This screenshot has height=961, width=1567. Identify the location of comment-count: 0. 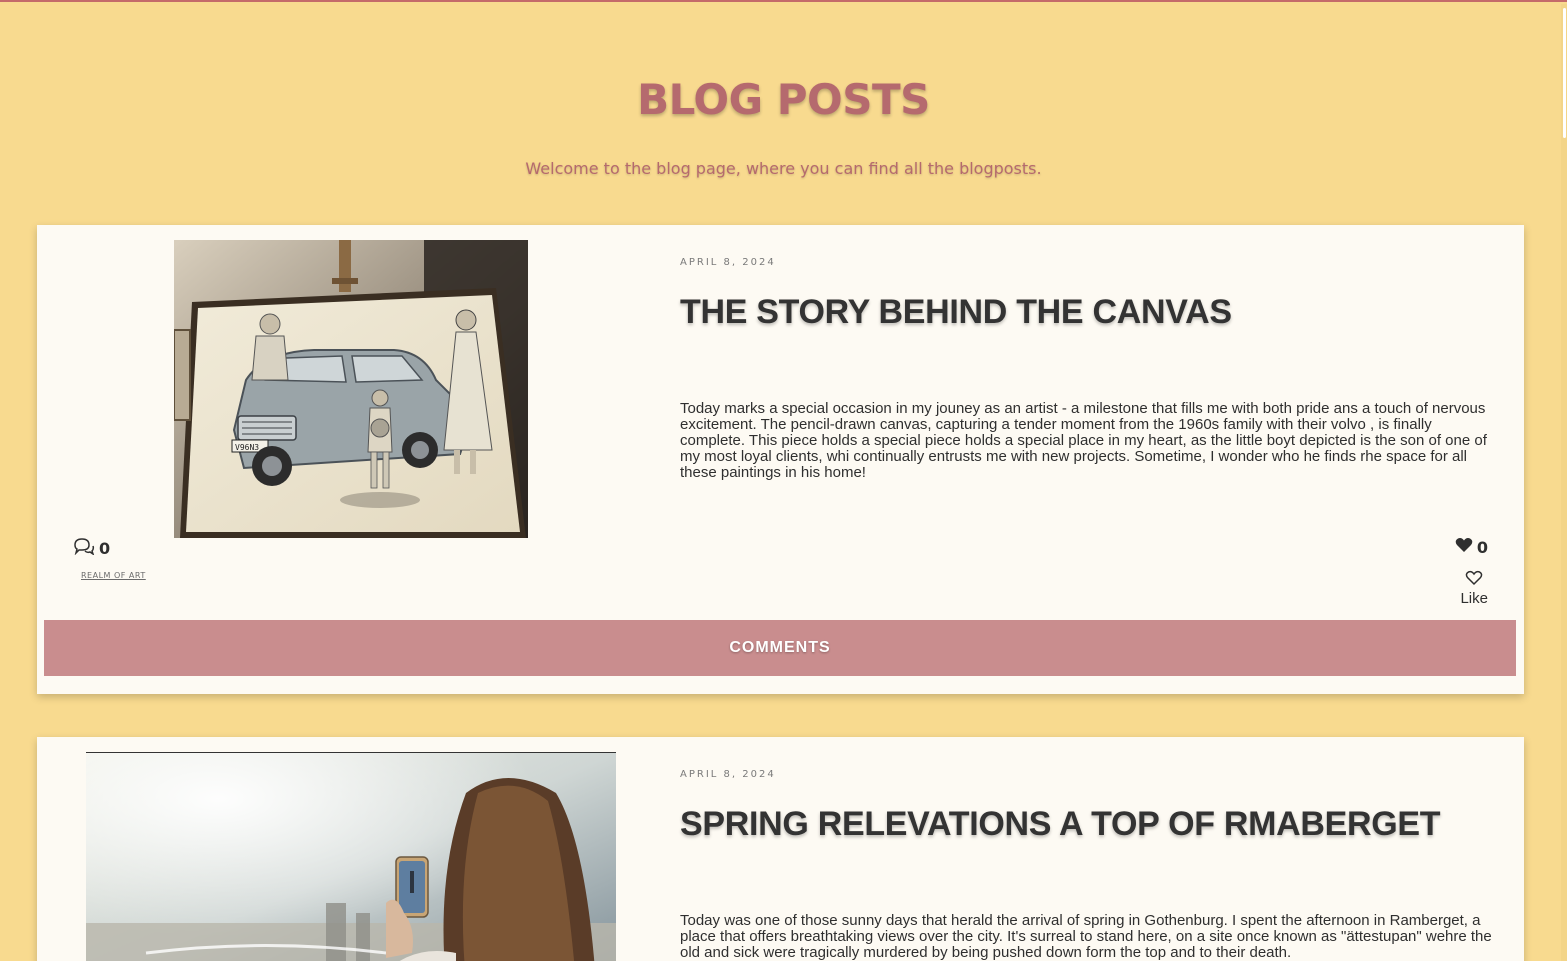
(91, 548).